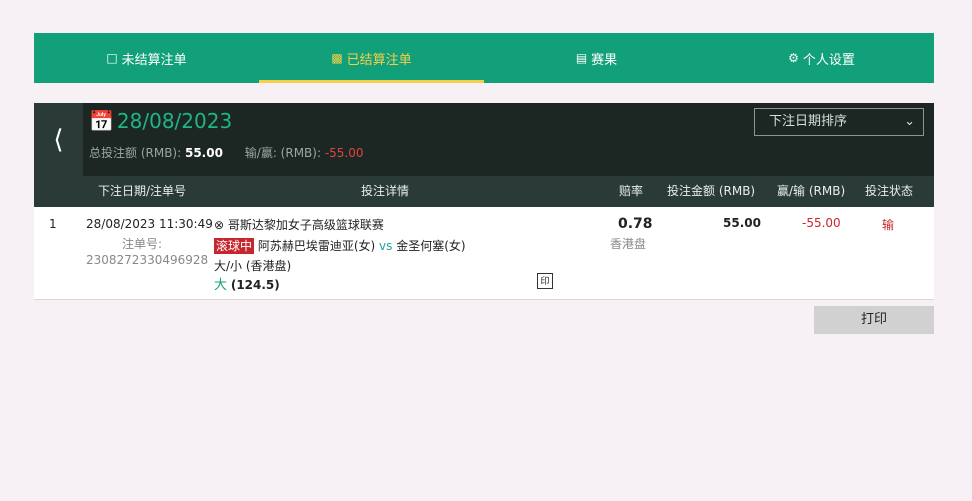 The width and height of the screenshot is (972, 501). What do you see at coordinates (379, 60) in the screenshot?
I see `tab-label: 已结算注单` at bounding box center [379, 60].